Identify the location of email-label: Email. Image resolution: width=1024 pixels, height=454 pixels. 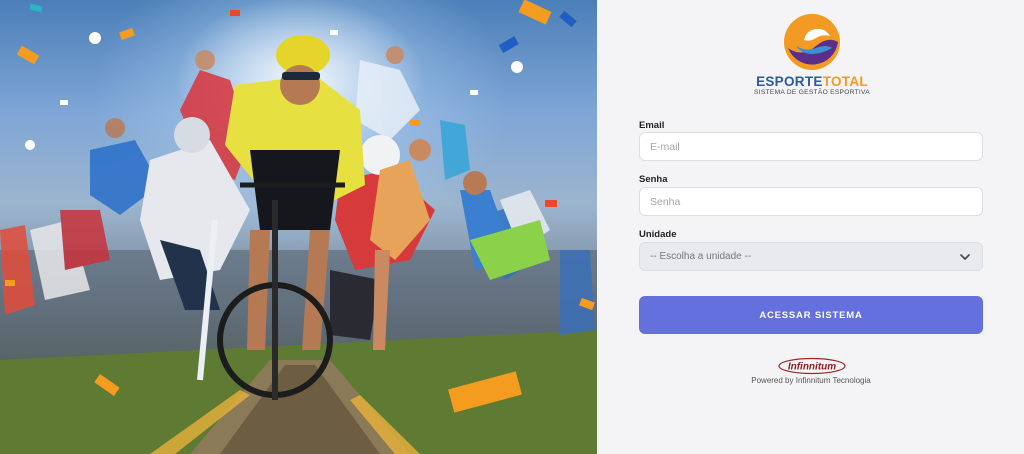
(652, 125).